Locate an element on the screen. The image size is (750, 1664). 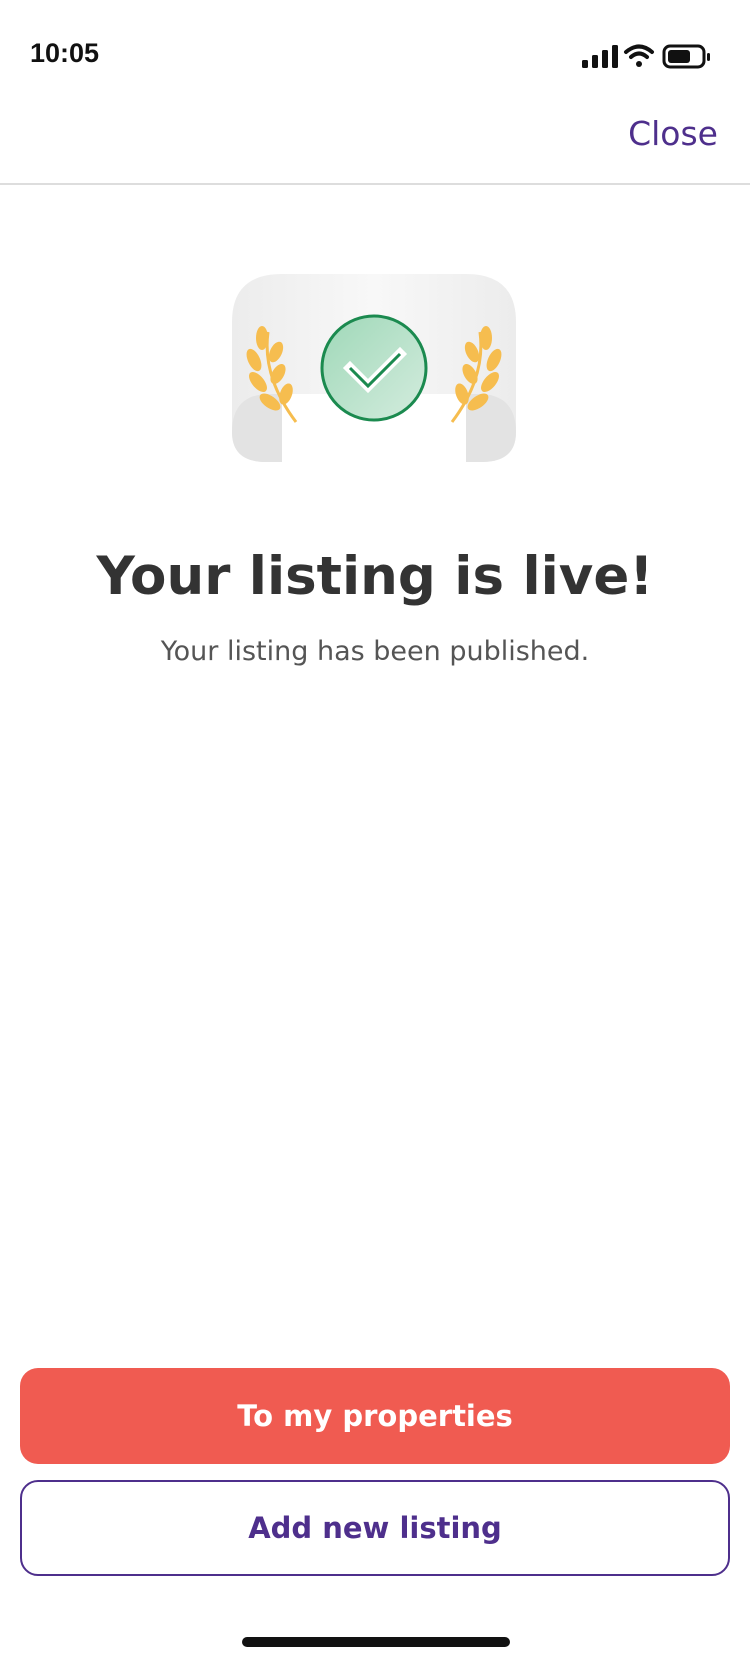
add-new-listing-button: Add new listing is located at coordinates (375, 1528).